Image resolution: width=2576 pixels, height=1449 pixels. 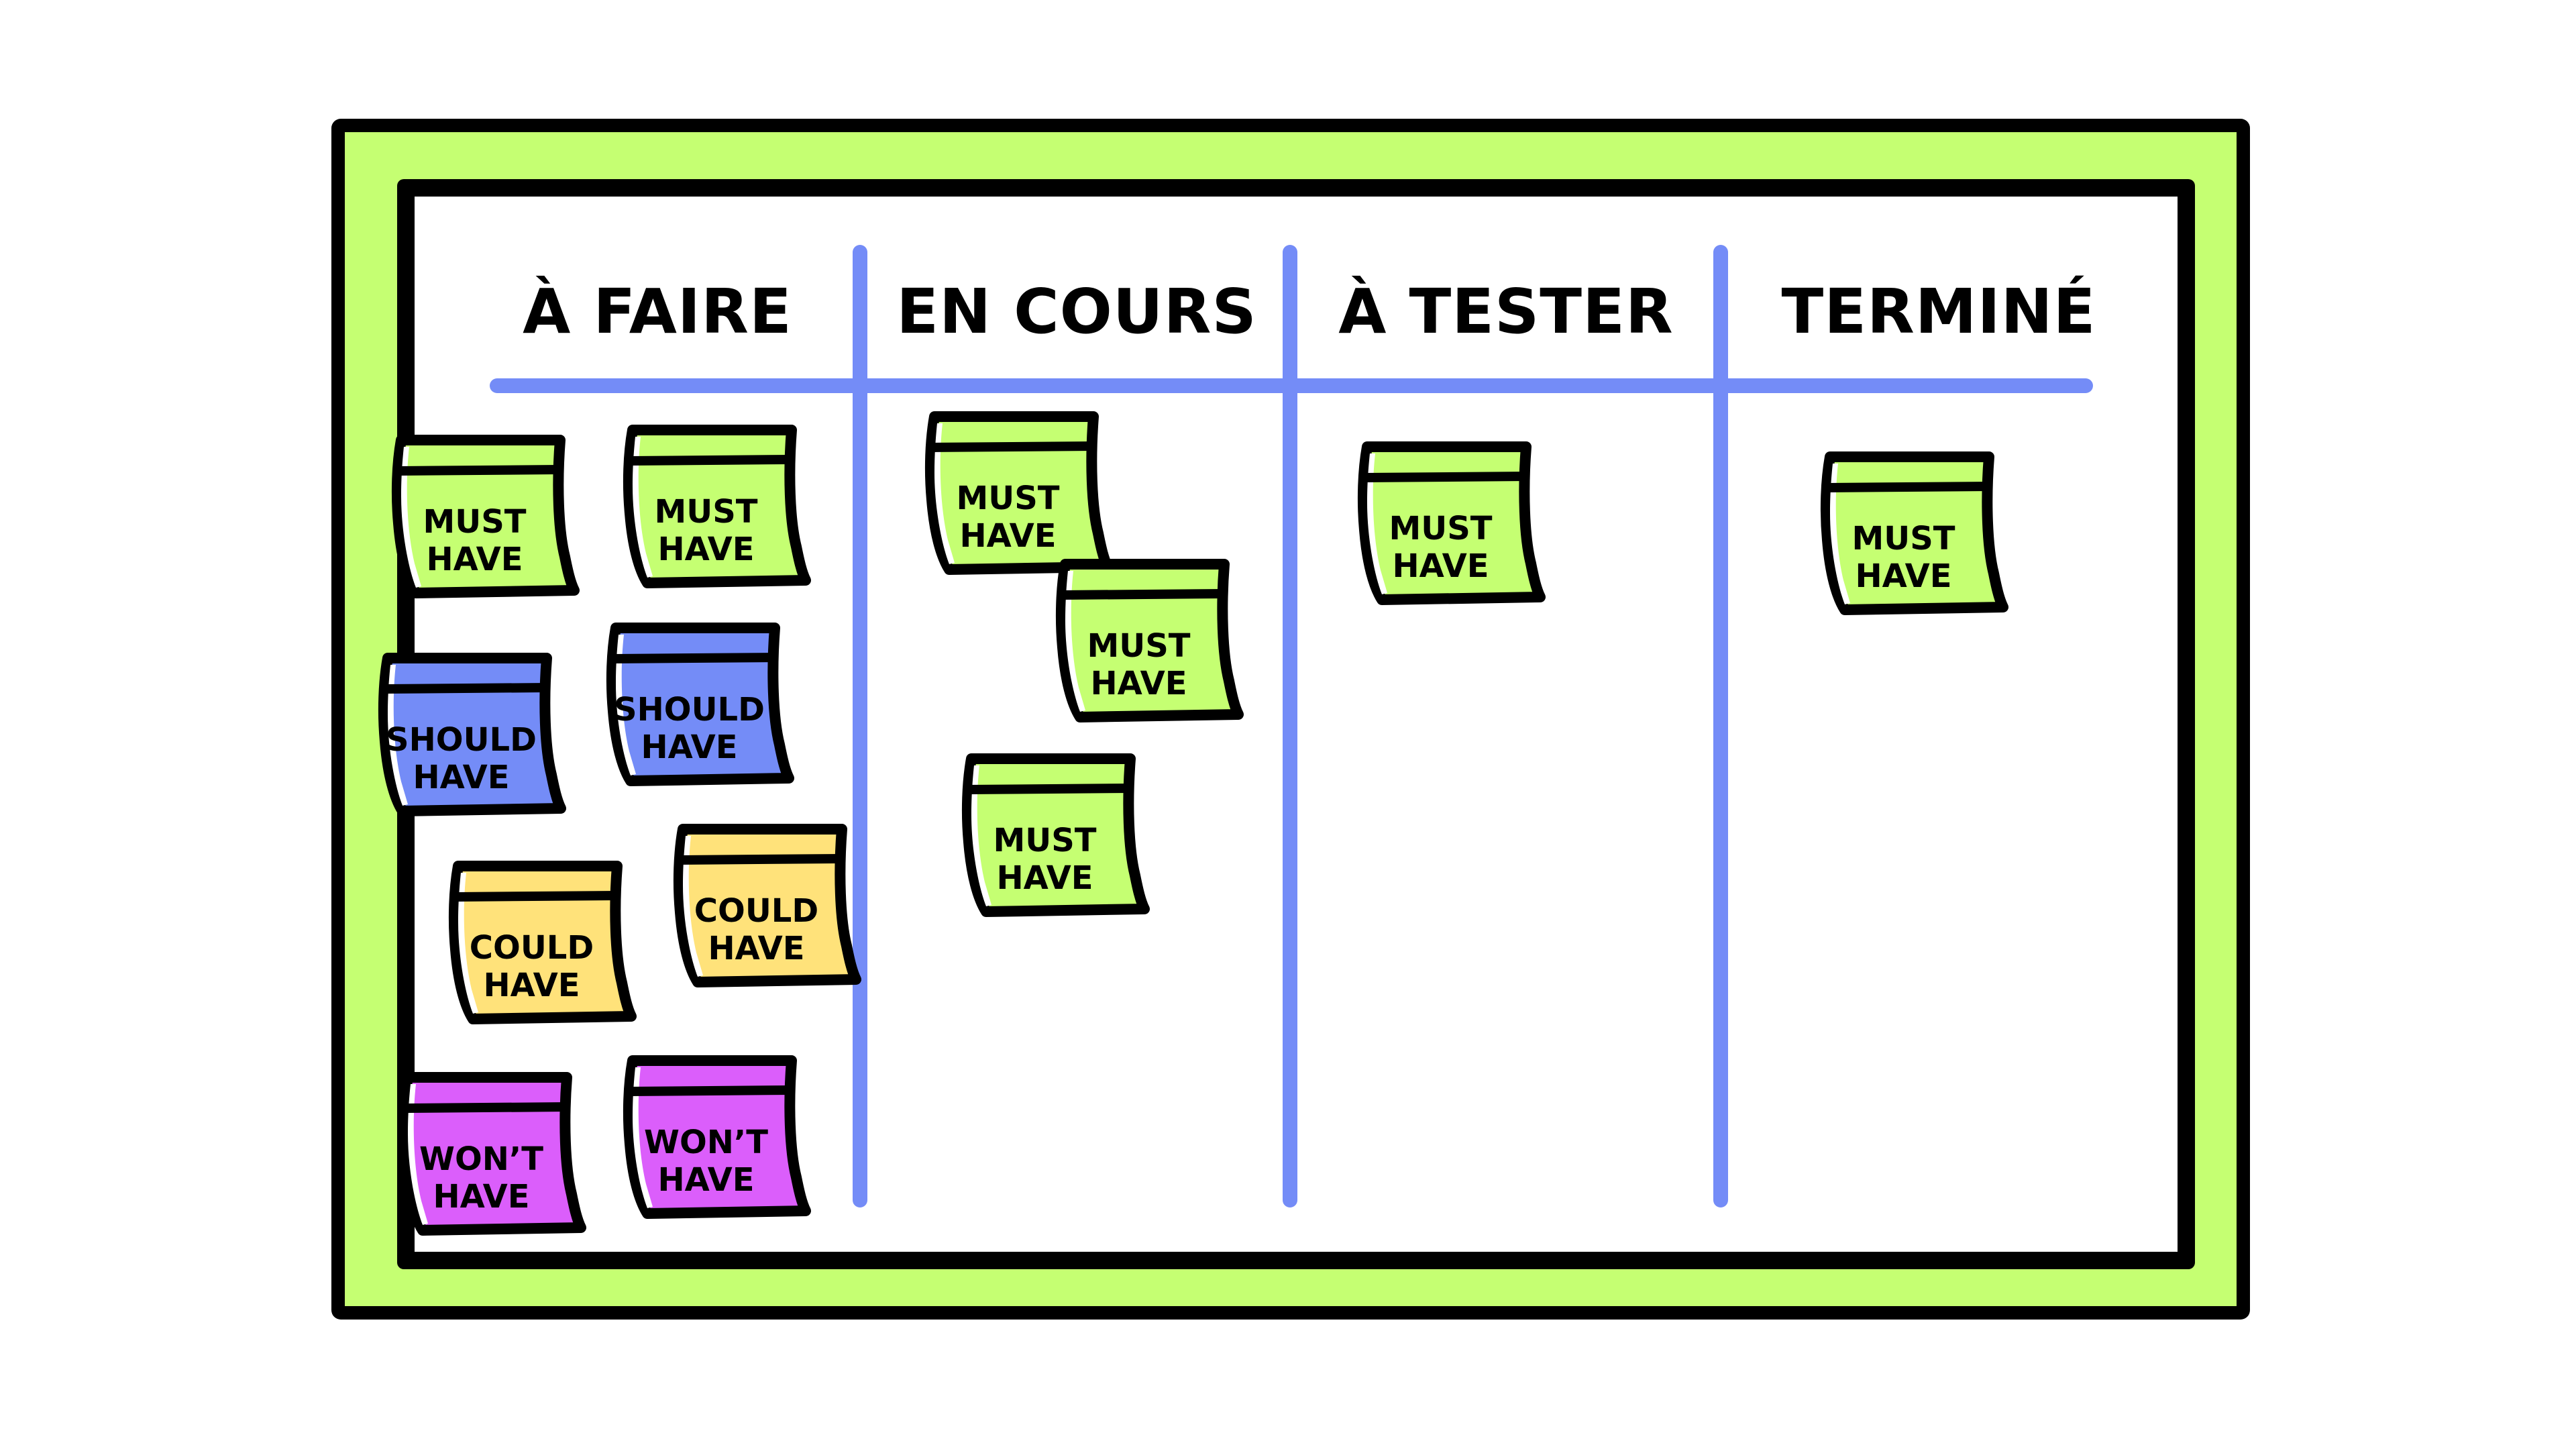 What do you see at coordinates (1076, 311) in the screenshot?
I see `column-header-en-cours: EN COURS` at bounding box center [1076, 311].